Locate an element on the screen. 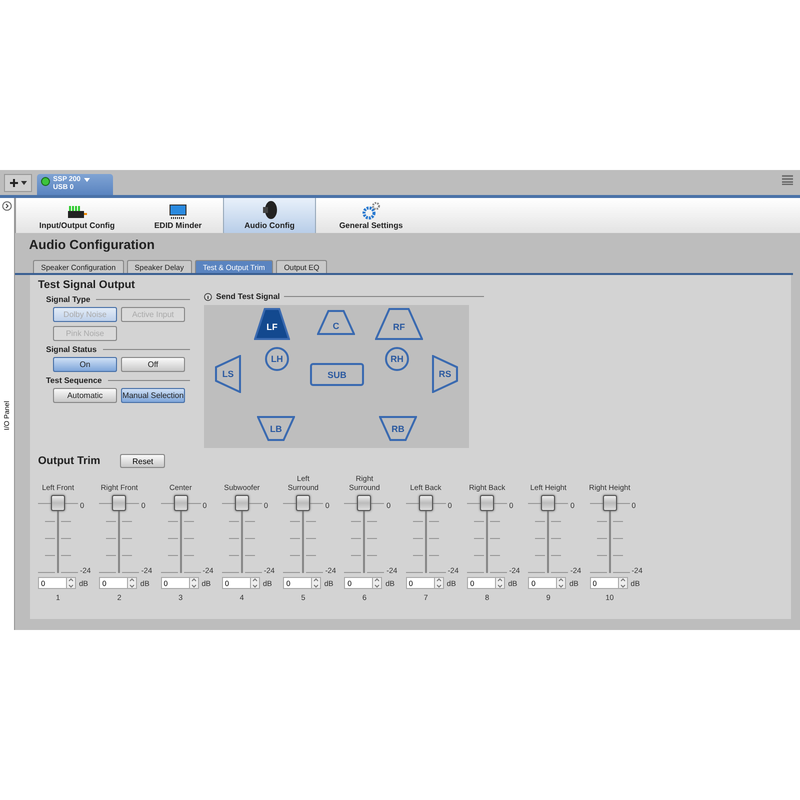  nav-tab: Audio Config is located at coordinates (269, 215).